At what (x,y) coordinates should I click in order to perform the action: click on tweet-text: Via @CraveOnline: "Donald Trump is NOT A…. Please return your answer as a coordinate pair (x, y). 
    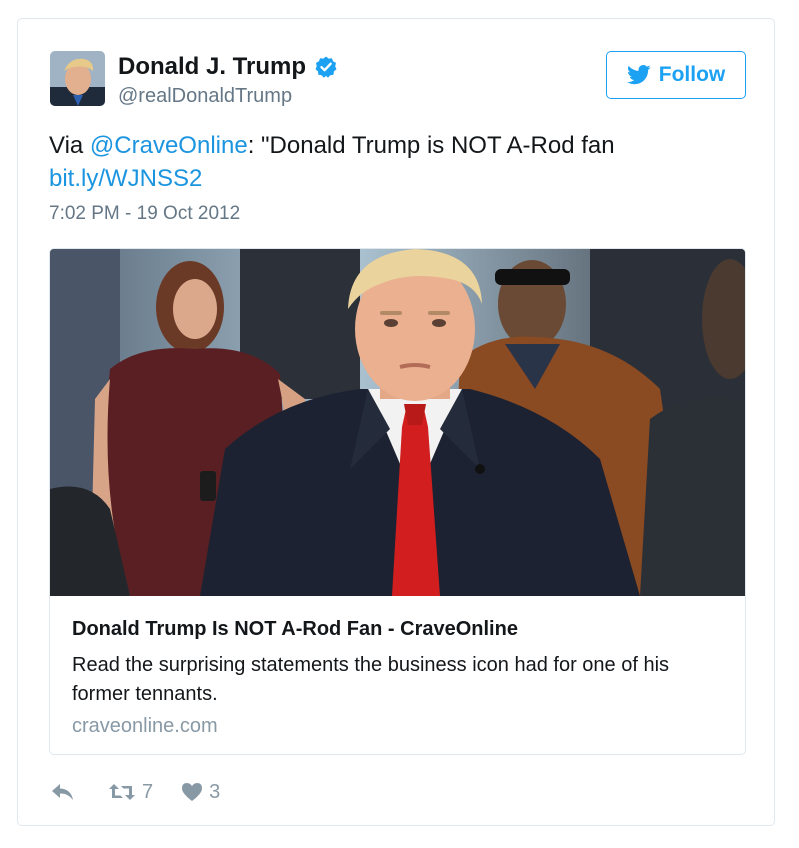
    Looking at the image, I should click on (394, 162).